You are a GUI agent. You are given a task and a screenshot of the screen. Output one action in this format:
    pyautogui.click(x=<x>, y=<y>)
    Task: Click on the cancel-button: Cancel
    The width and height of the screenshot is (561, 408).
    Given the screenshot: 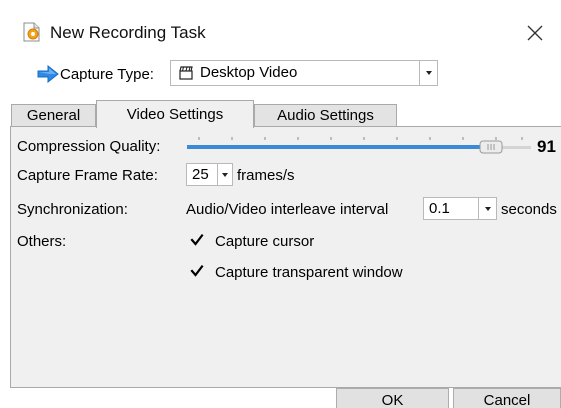 What is the action you would take?
    pyautogui.click(x=507, y=398)
    